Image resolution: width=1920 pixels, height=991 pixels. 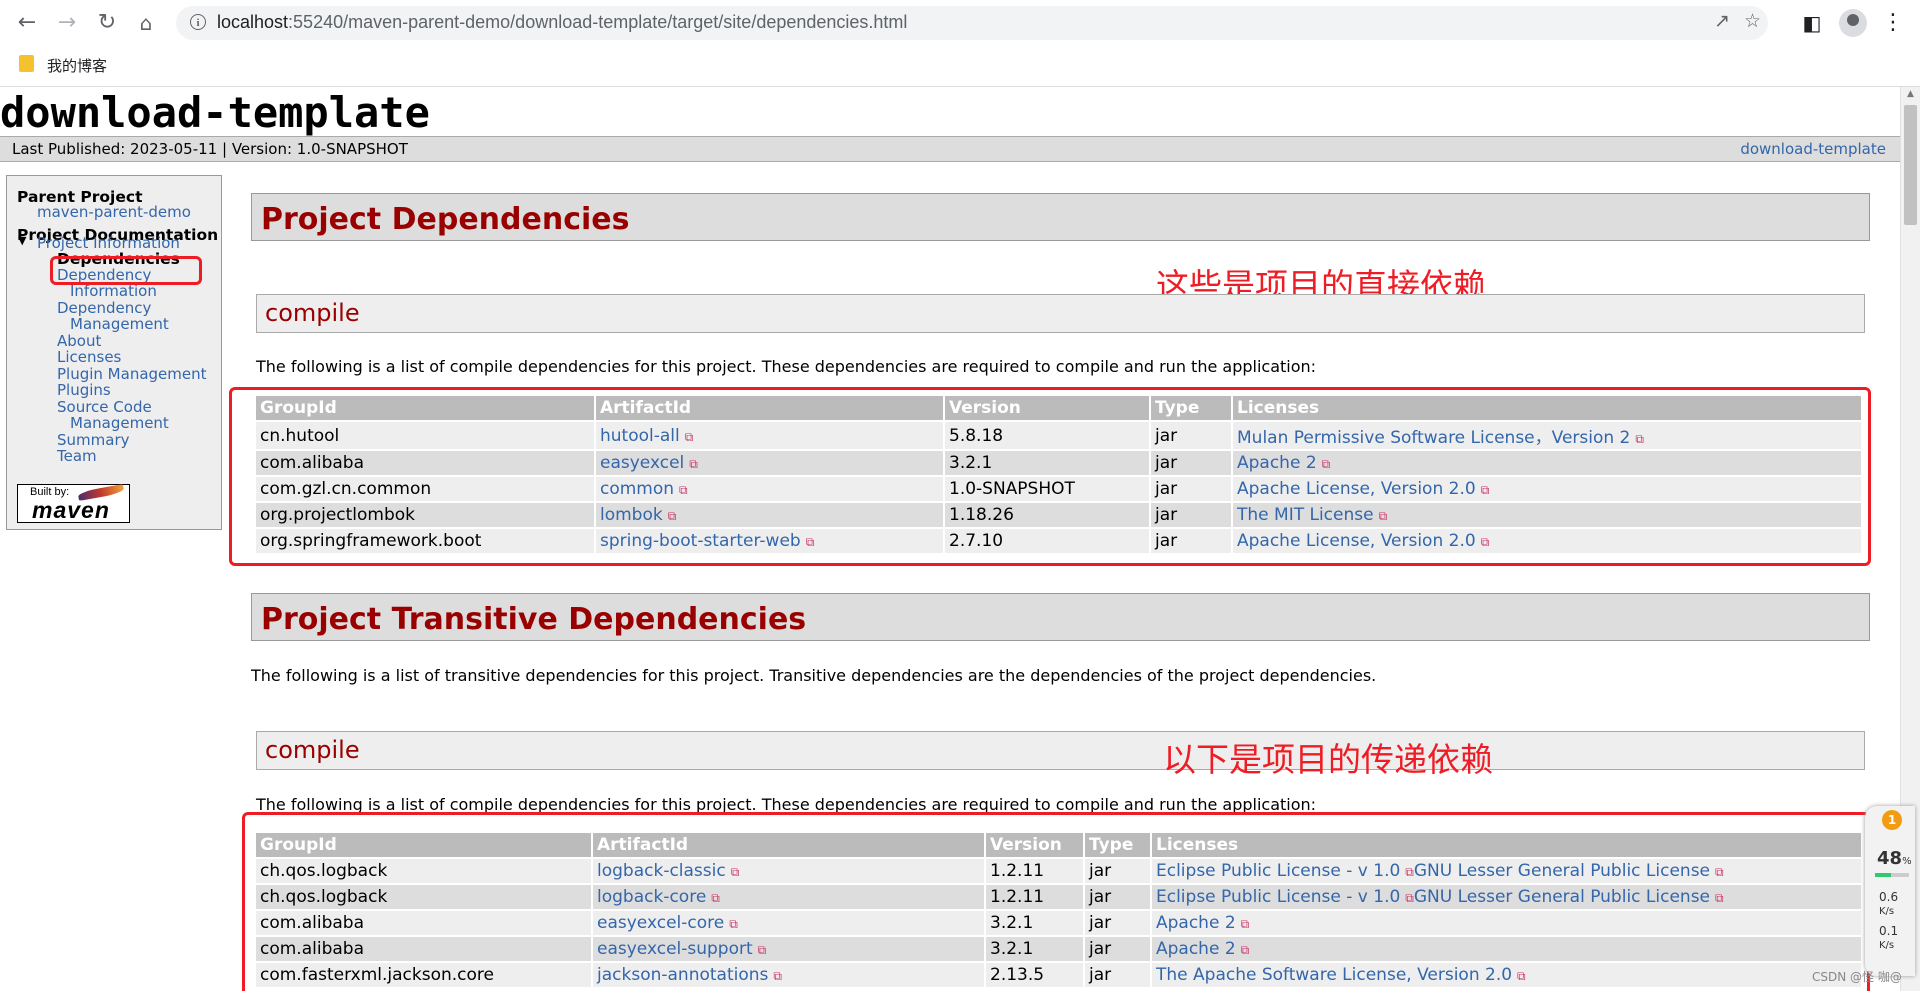 I want to click on breadcrumb-project-link: download-template, so click(x=1813, y=149).